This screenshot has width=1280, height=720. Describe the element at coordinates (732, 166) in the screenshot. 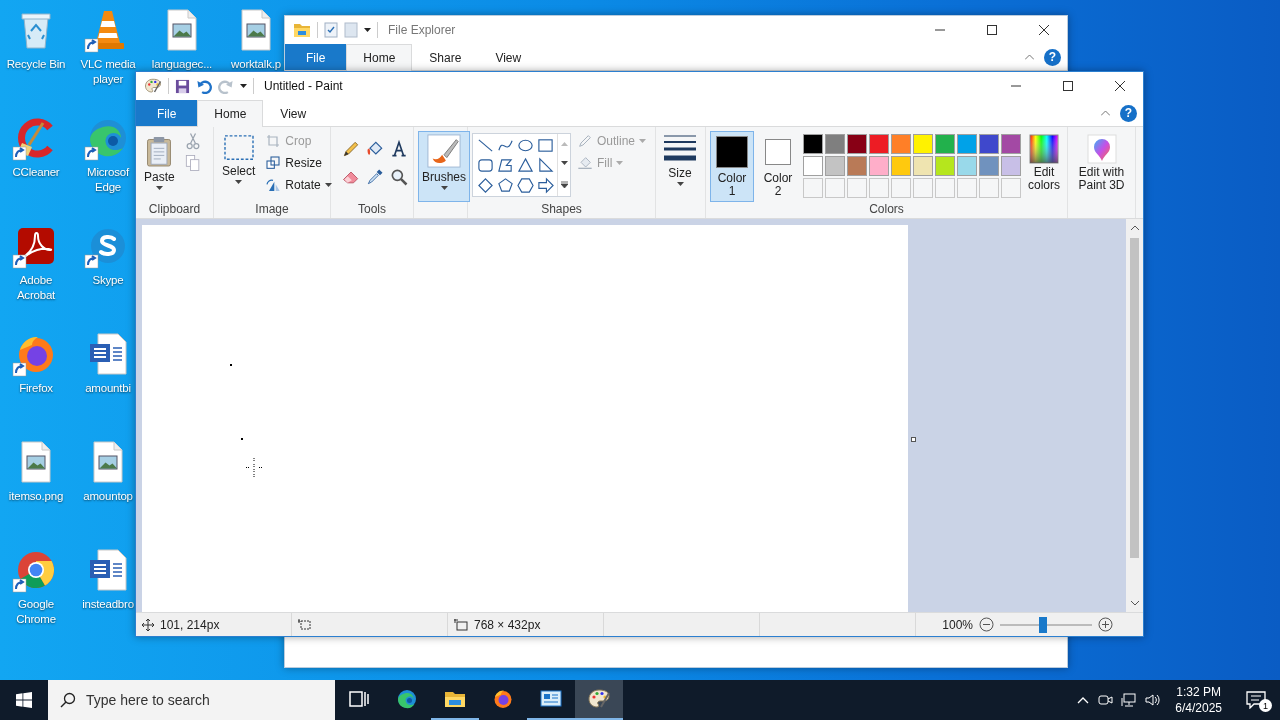

I see `color-button: Color 1` at that location.